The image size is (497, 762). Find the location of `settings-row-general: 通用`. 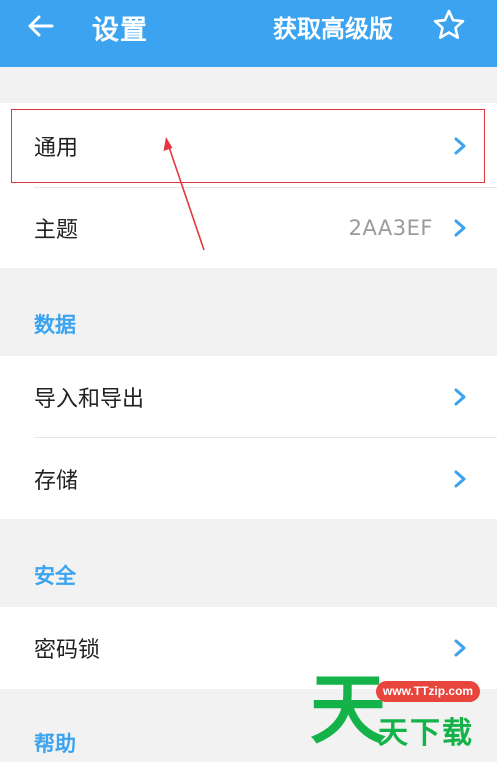

settings-row-general: 通用 is located at coordinates (248, 146).